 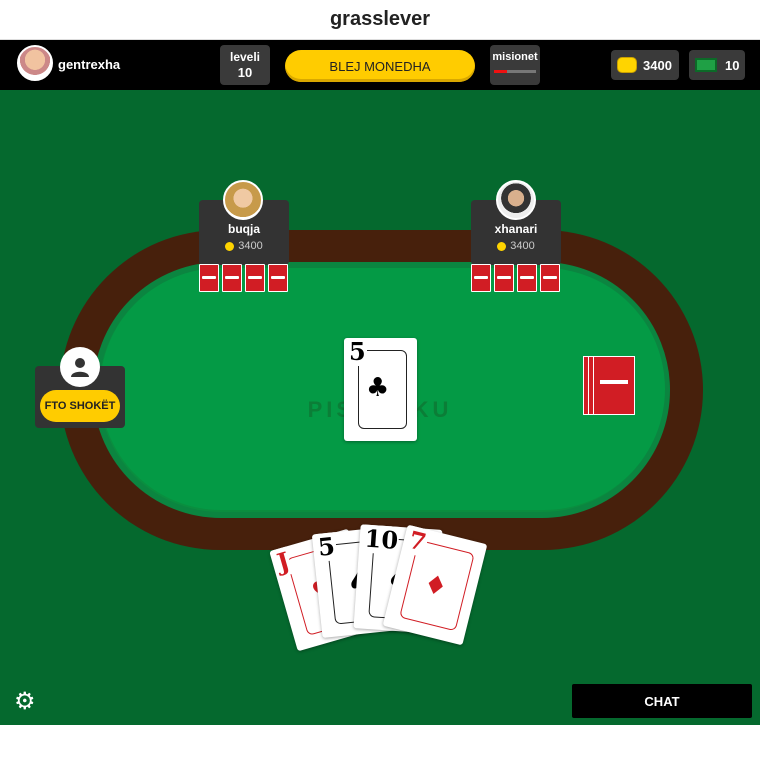 I want to click on player-name: buqja, so click(x=244, y=229).